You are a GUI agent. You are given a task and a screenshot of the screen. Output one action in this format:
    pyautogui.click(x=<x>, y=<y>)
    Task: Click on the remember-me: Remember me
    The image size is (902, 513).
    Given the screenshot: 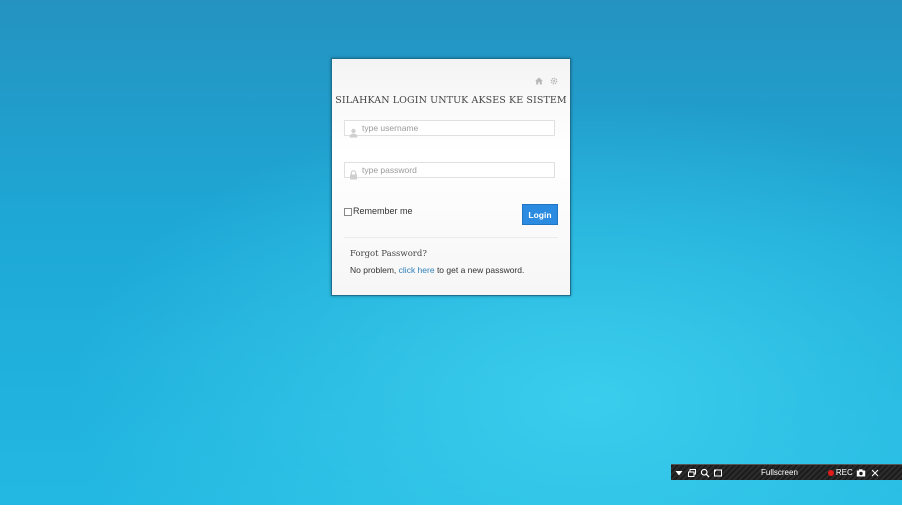 What is the action you would take?
    pyautogui.click(x=378, y=211)
    